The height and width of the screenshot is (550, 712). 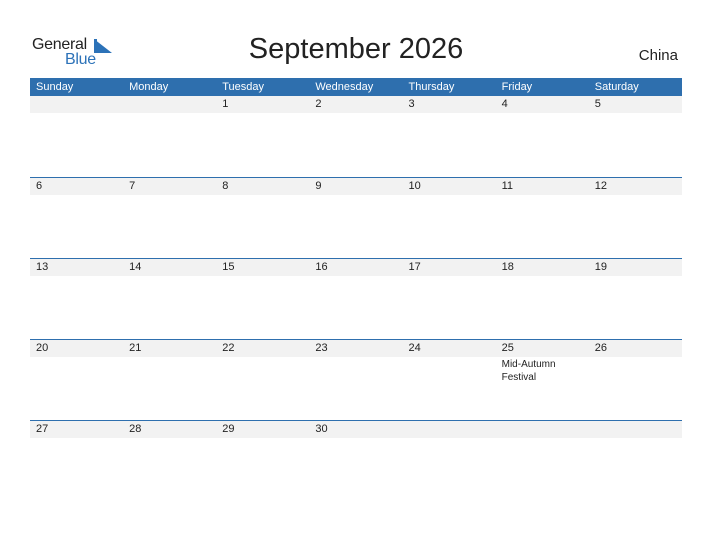 I want to click on day-cell: 24, so click(x=449, y=362).